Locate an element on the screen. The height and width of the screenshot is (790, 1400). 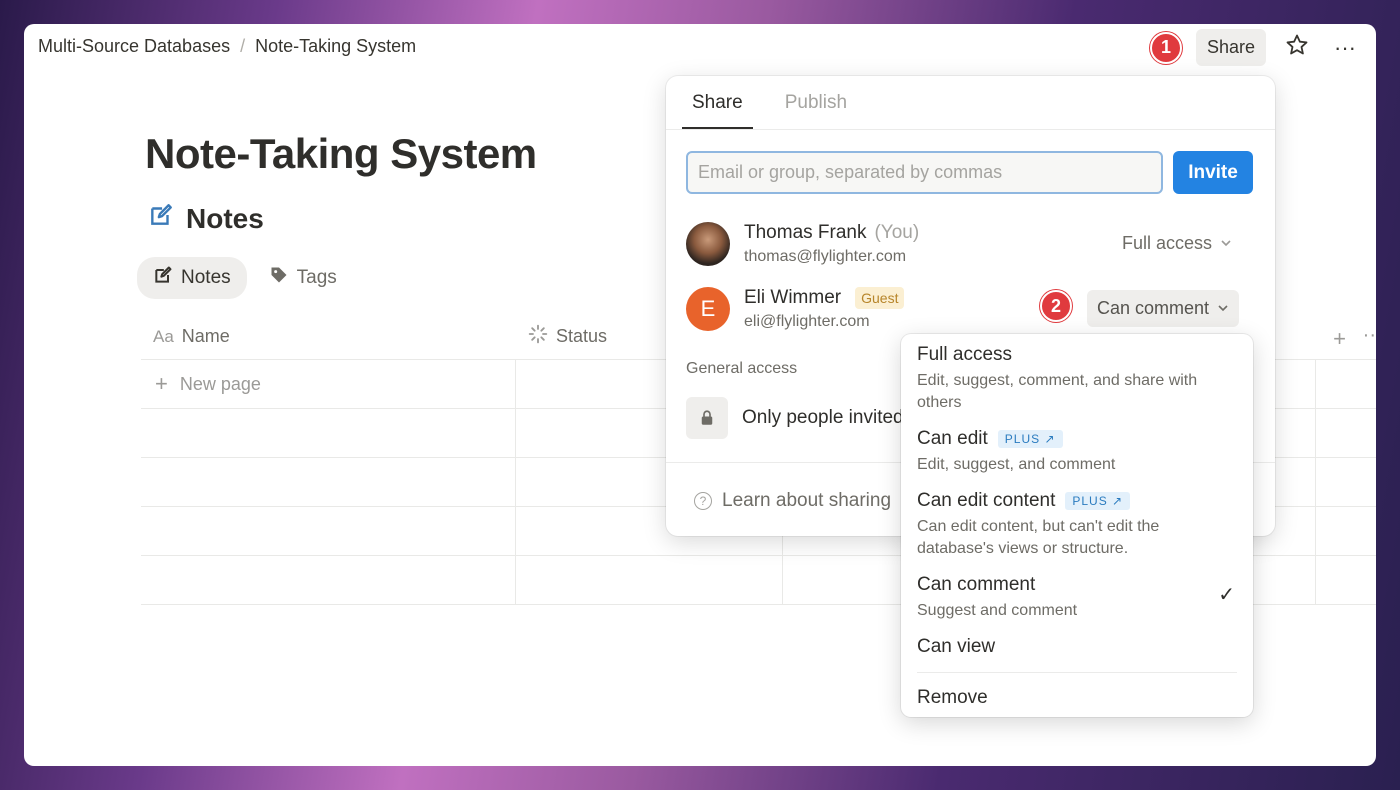
person-name: Eli Wimmer is located at coordinates (793, 297).